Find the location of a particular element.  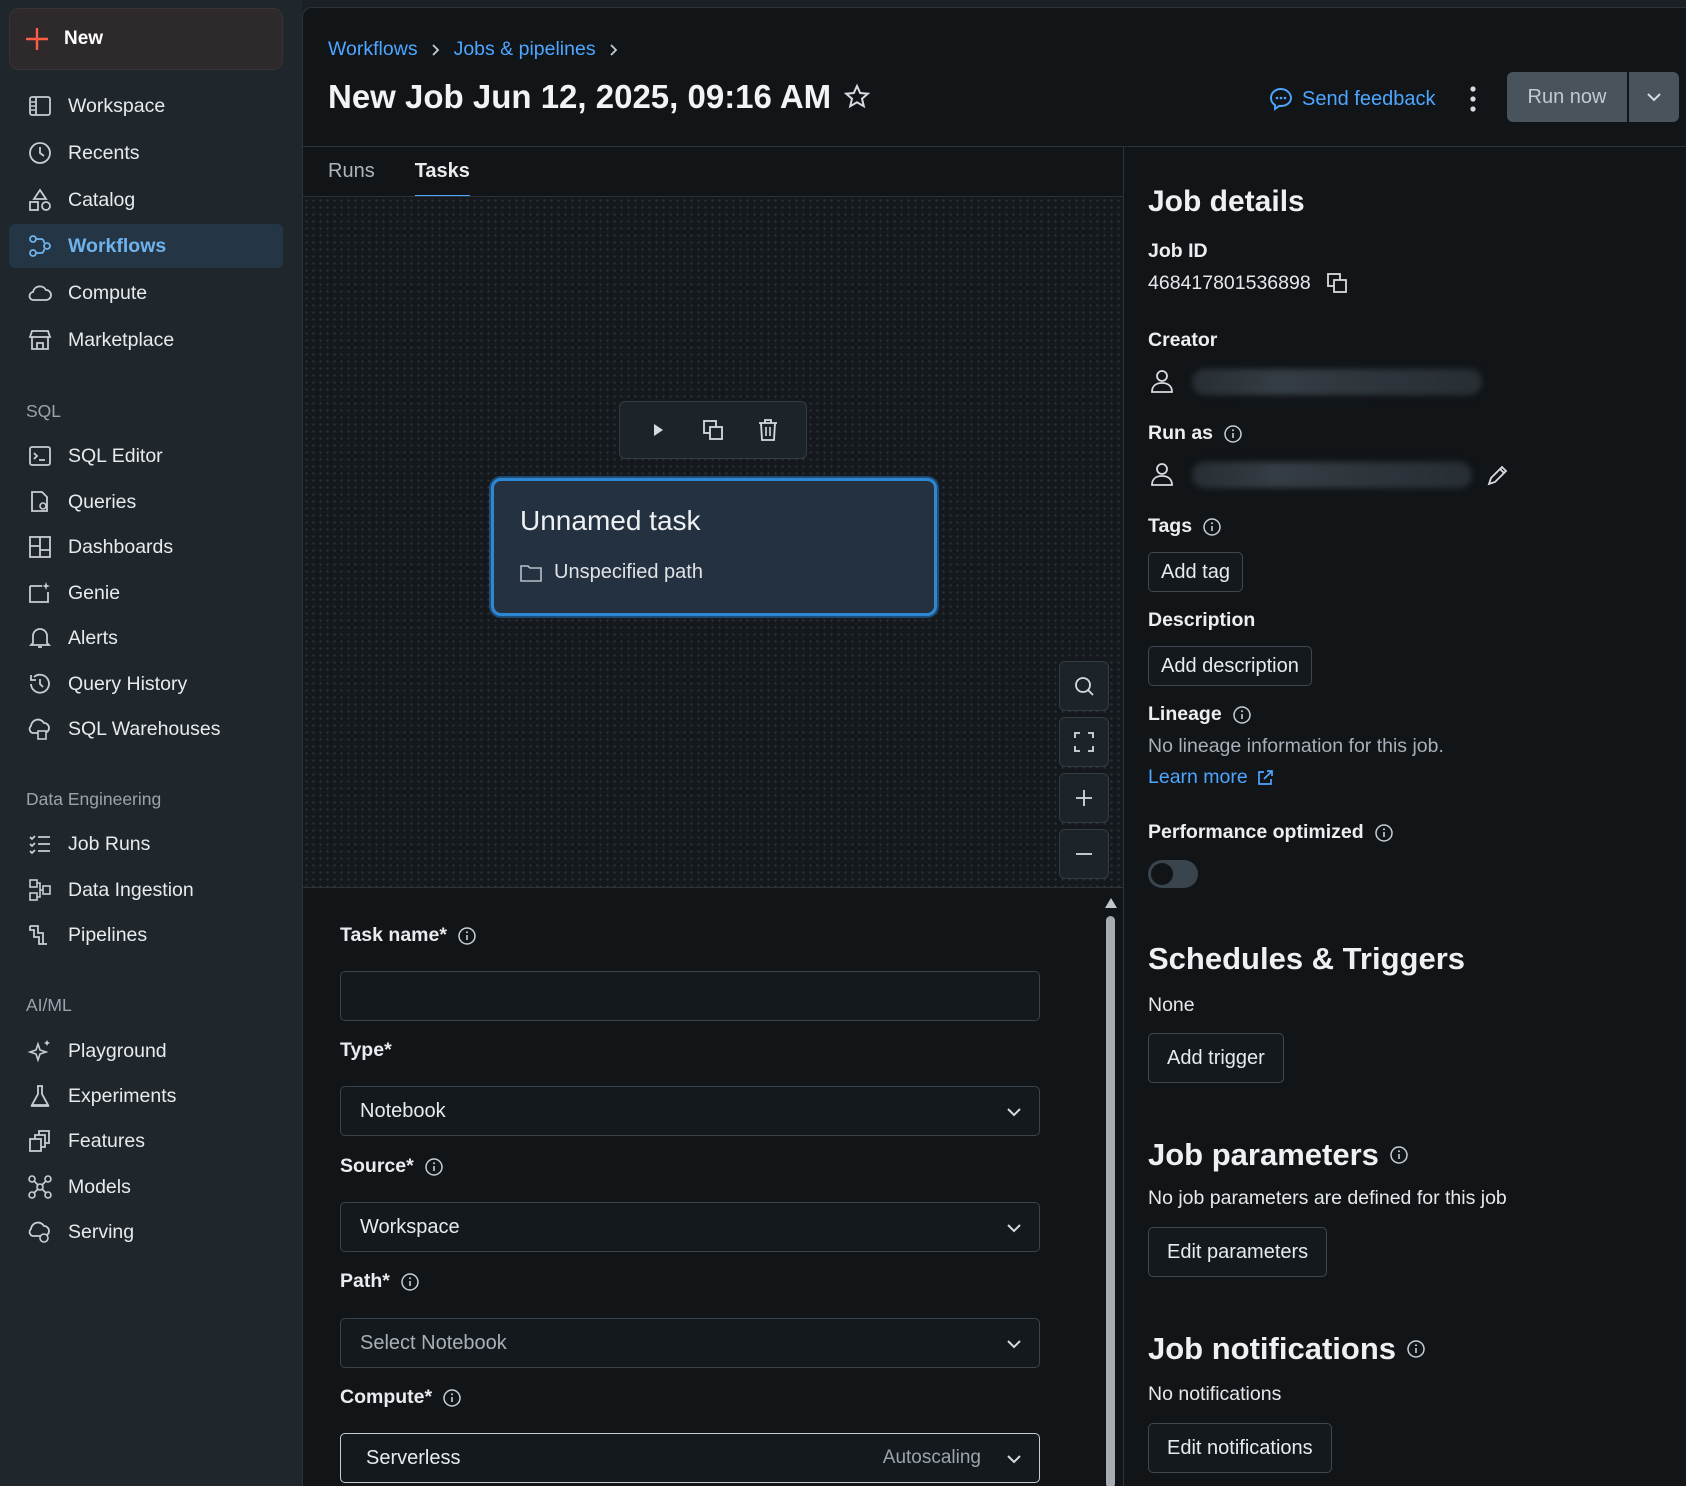

lineage-text: No lineage information for this job. is located at coordinates (1296, 746).